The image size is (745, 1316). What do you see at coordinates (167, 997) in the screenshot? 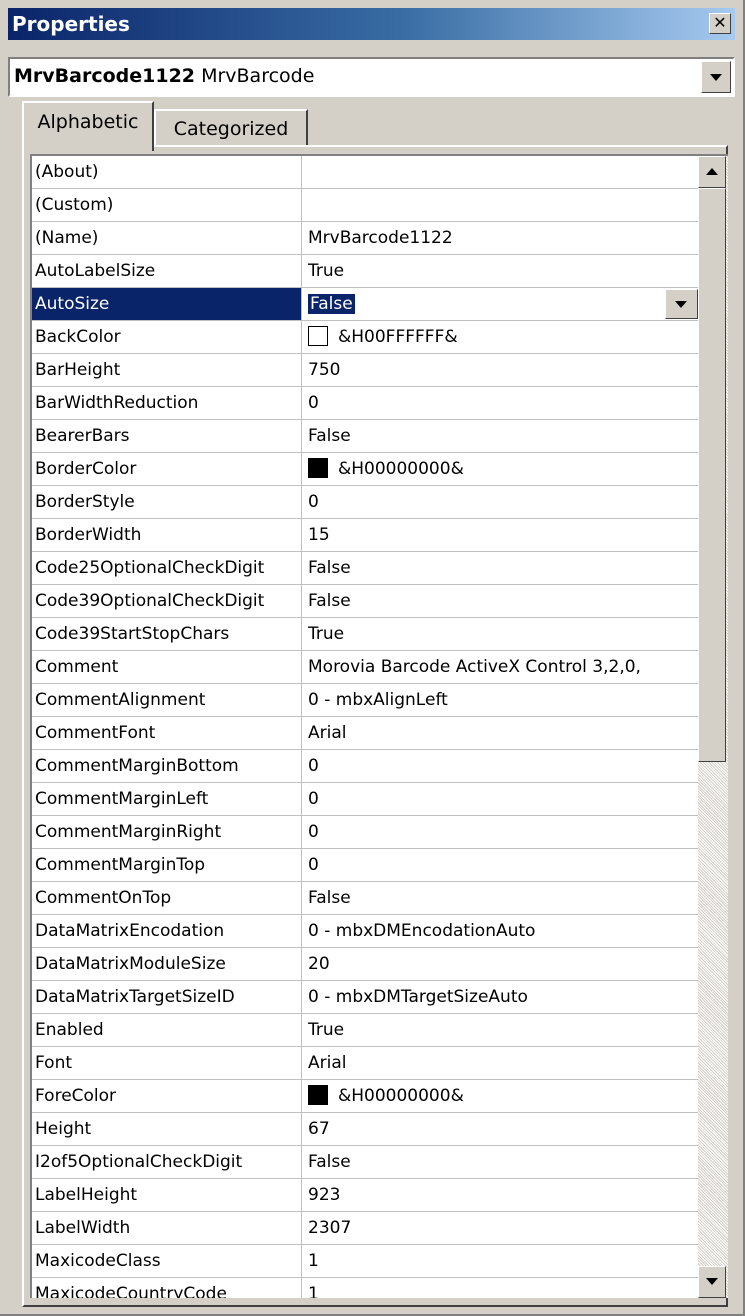
I see `property-name: DataMatrixTargetSizeID` at bounding box center [167, 997].